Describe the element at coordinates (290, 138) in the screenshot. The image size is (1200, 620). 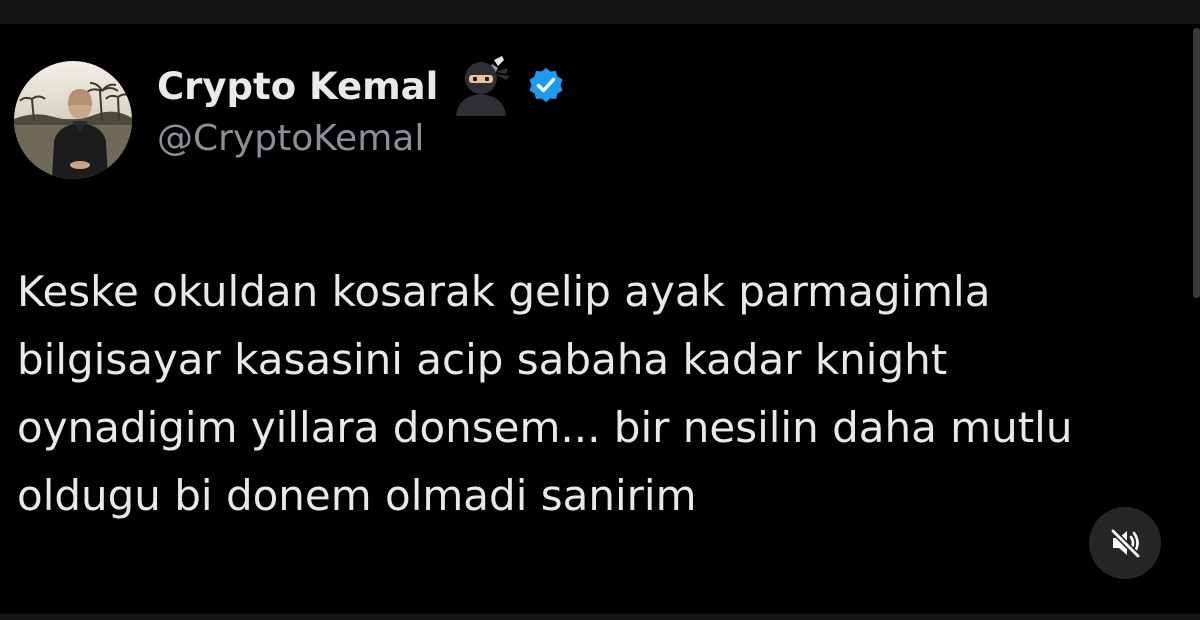
I see `author-handle: @CryptoKemal` at that location.